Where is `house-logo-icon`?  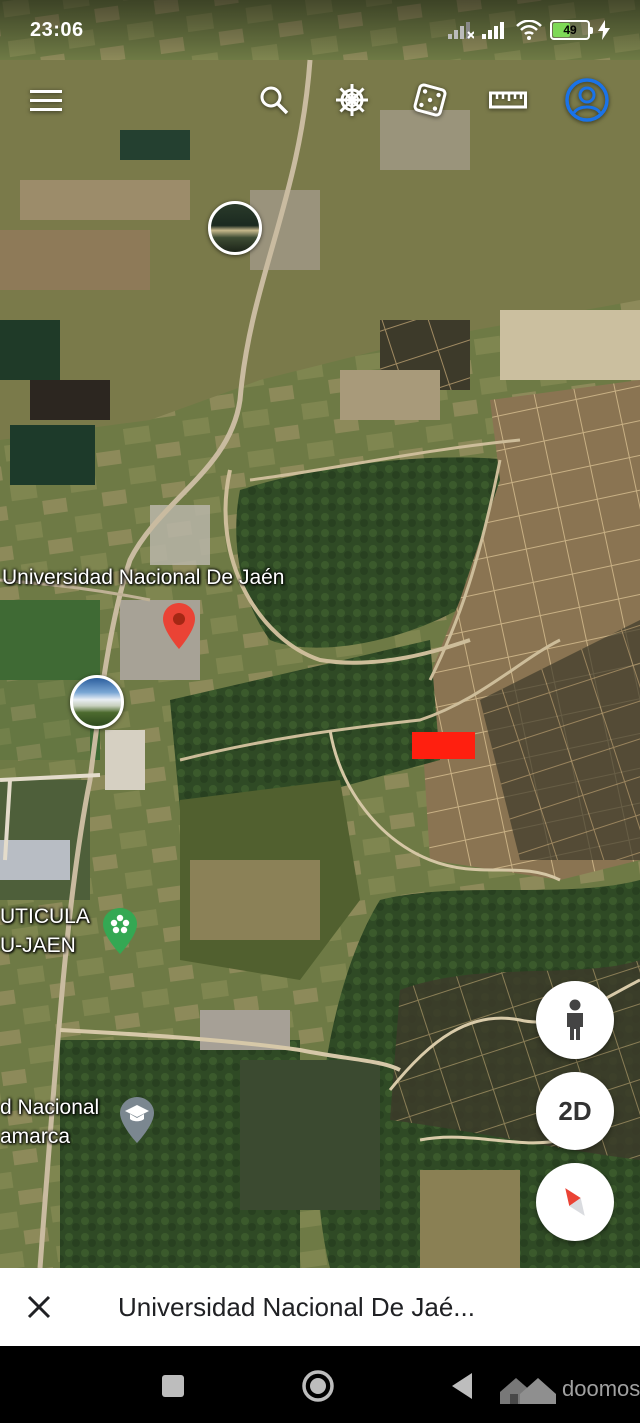
house-logo-icon is located at coordinates (528, 1391).